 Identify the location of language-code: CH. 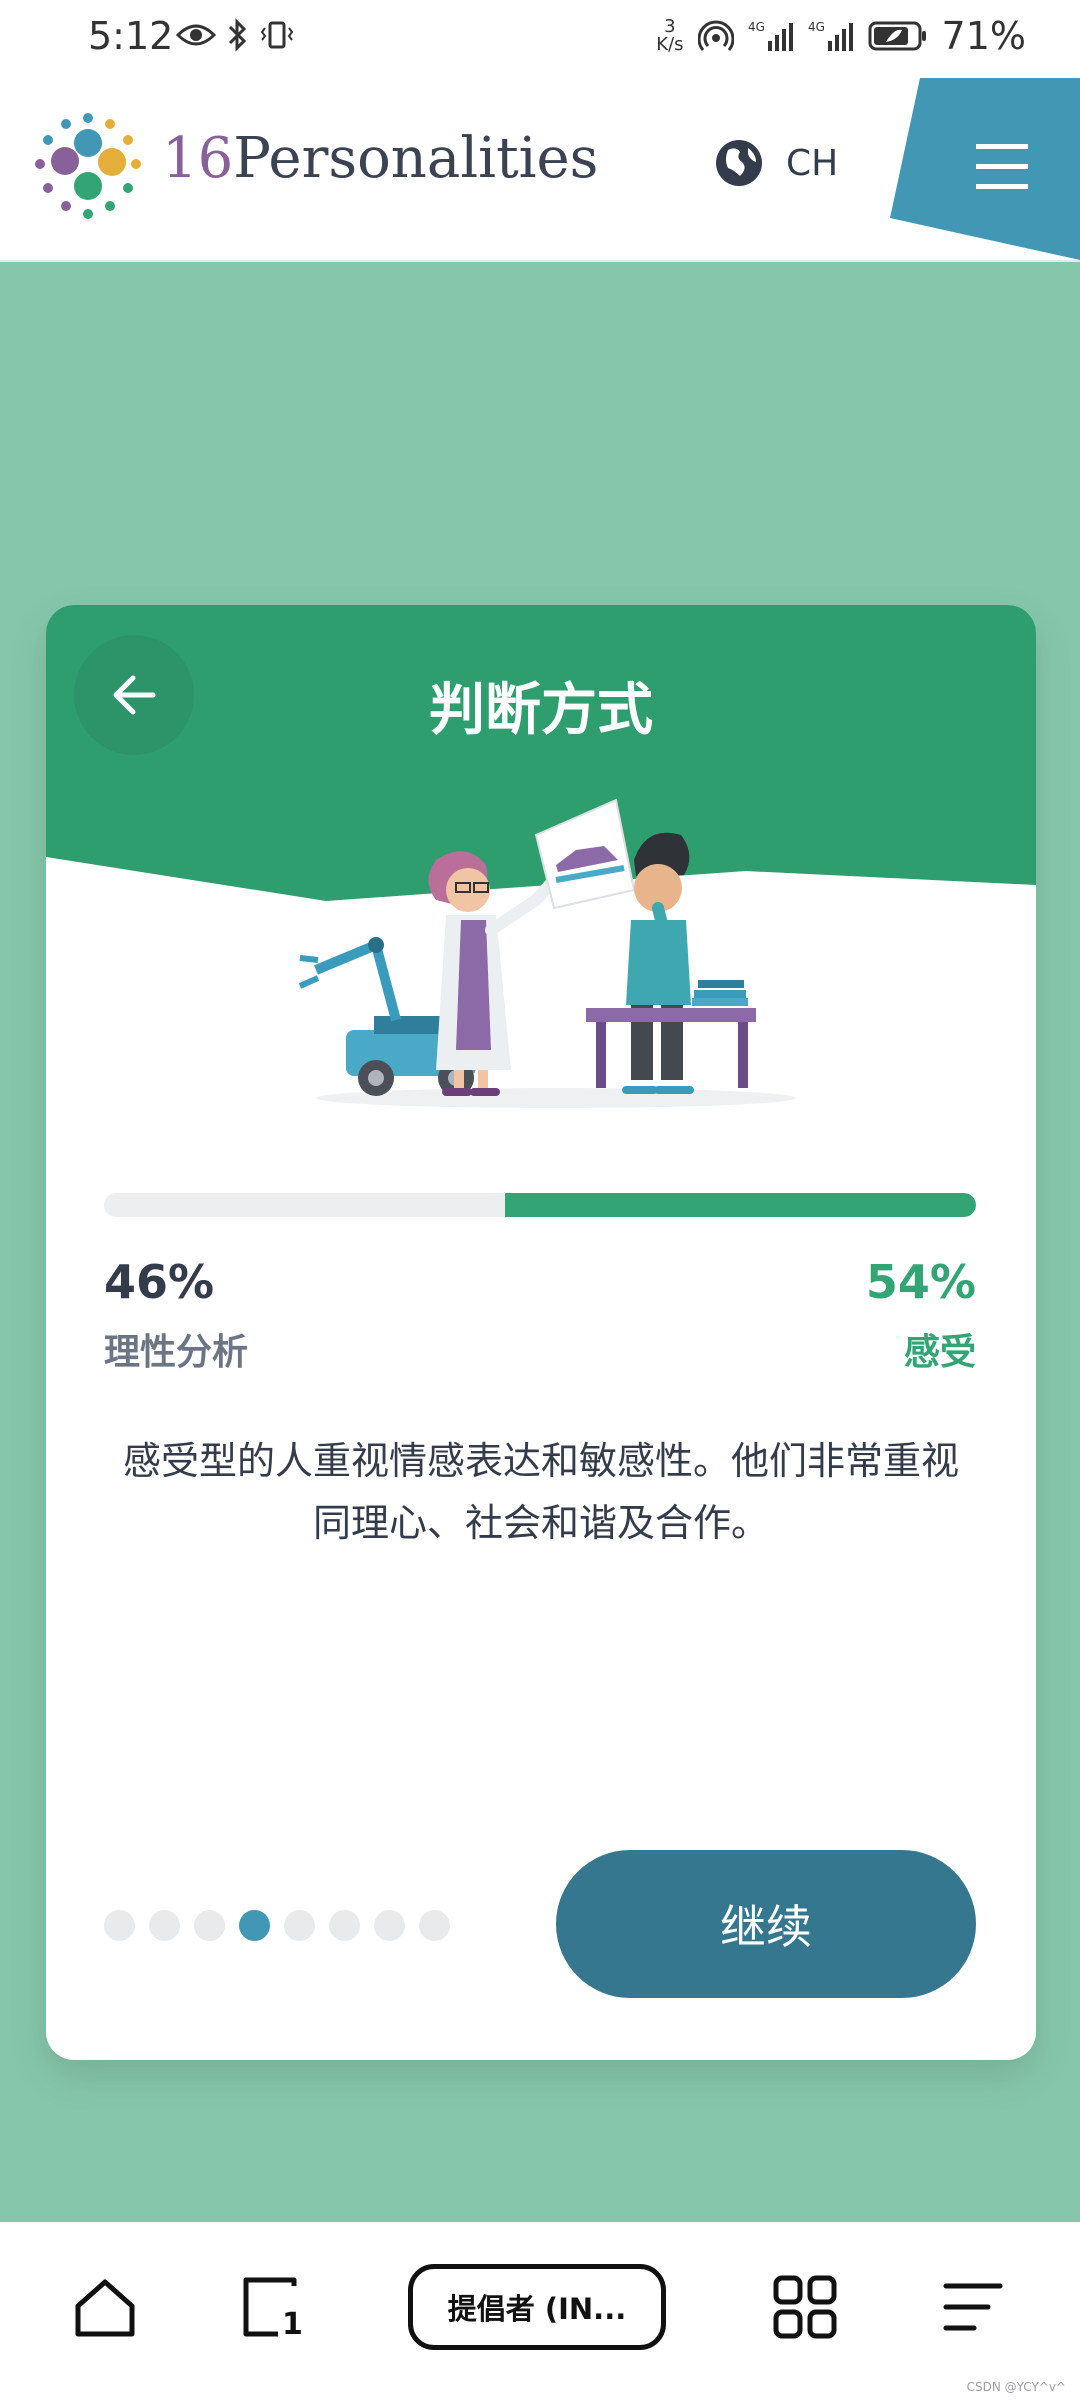
(812, 163).